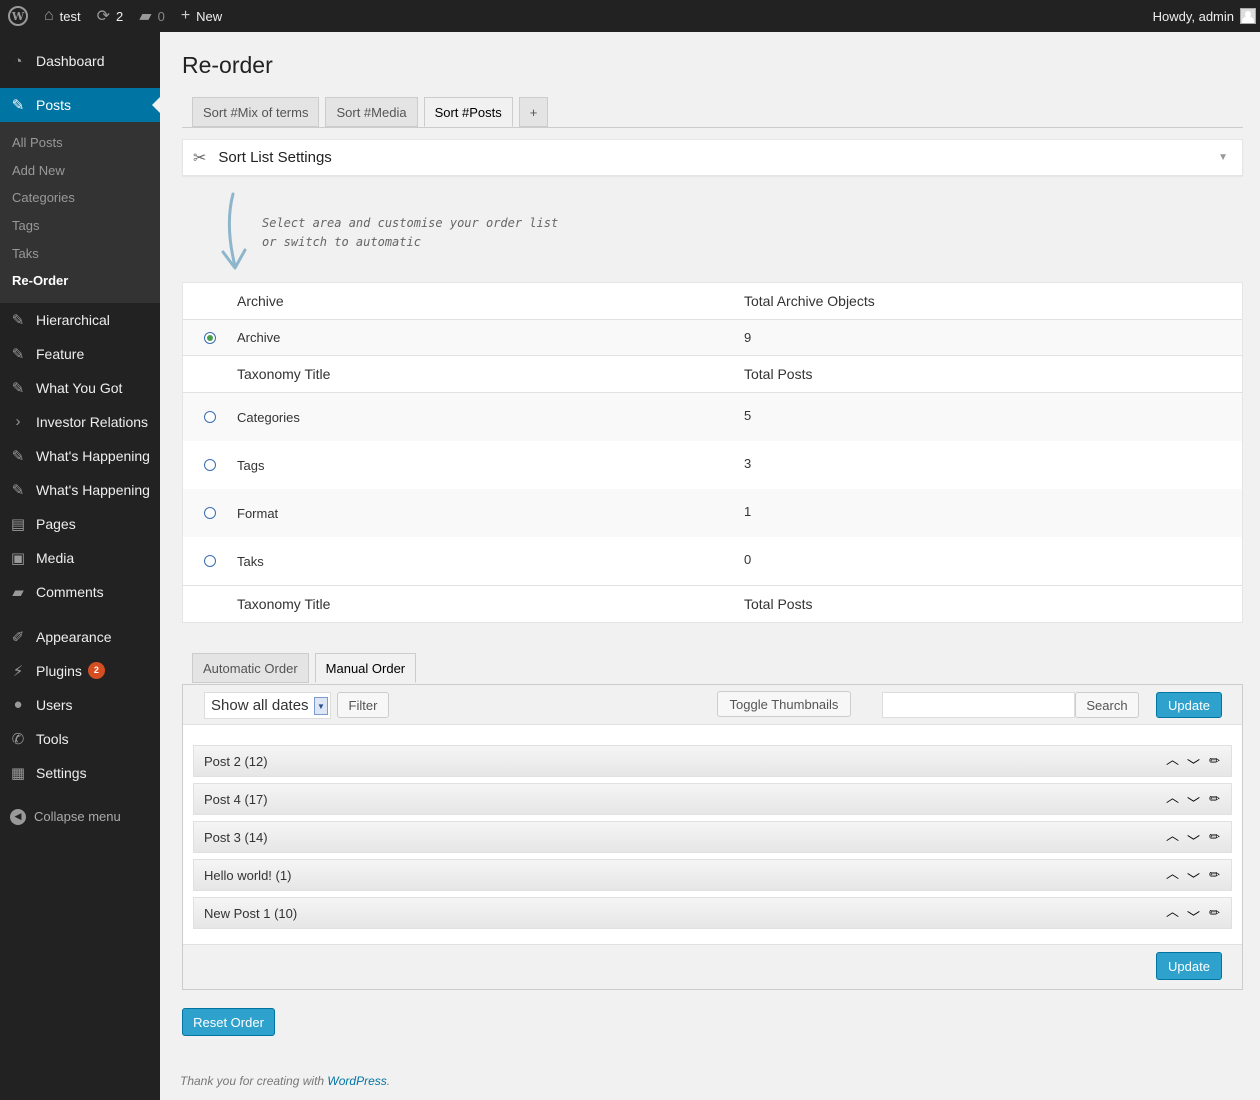 The width and height of the screenshot is (1260, 1100). Describe the element at coordinates (80, 739) in the screenshot. I see `menu-tools: ✆ Tools` at that location.